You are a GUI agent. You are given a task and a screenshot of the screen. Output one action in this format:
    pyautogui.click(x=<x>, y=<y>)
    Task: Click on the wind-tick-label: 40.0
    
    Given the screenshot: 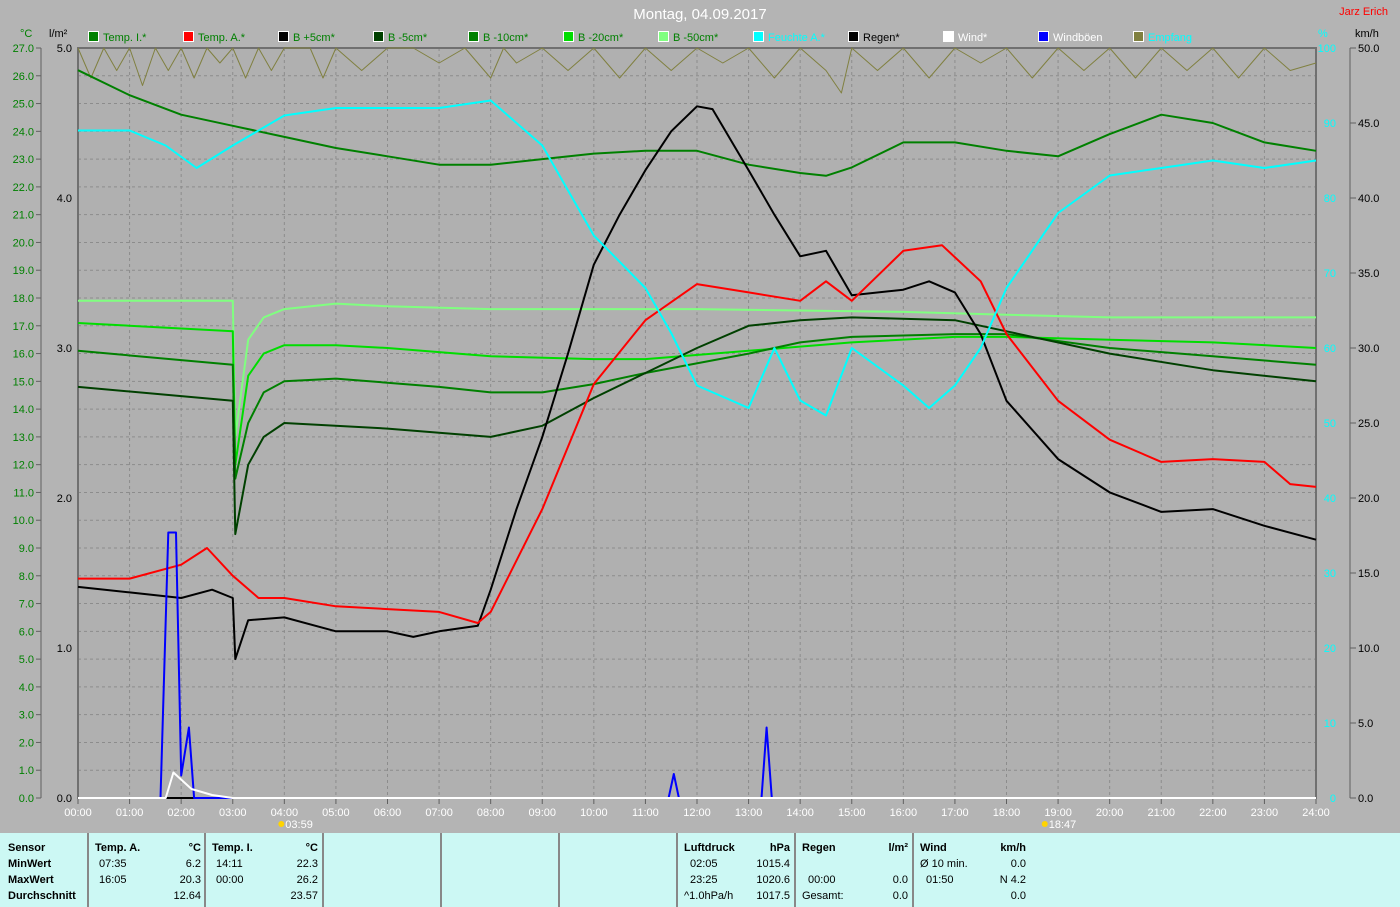 What is the action you would take?
    pyautogui.click(x=1368, y=199)
    